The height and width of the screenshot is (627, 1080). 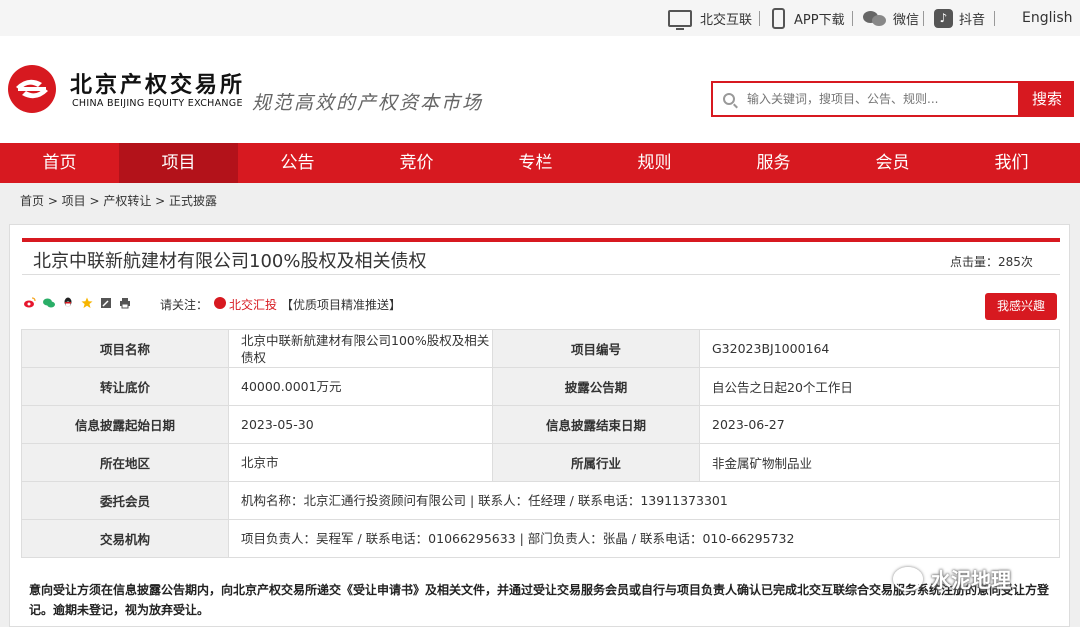 I want to click on table-row: 所在地区 北京市 所属行业 非金属矿物制品业, so click(x=540, y=462).